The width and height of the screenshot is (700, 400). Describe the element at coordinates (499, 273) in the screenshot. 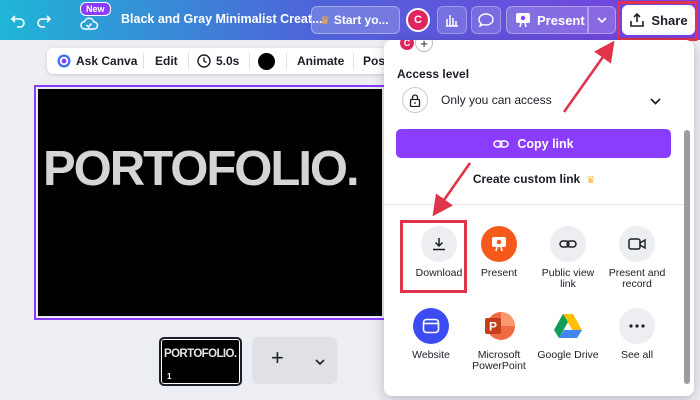

I see `present-option-label: Present` at that location.